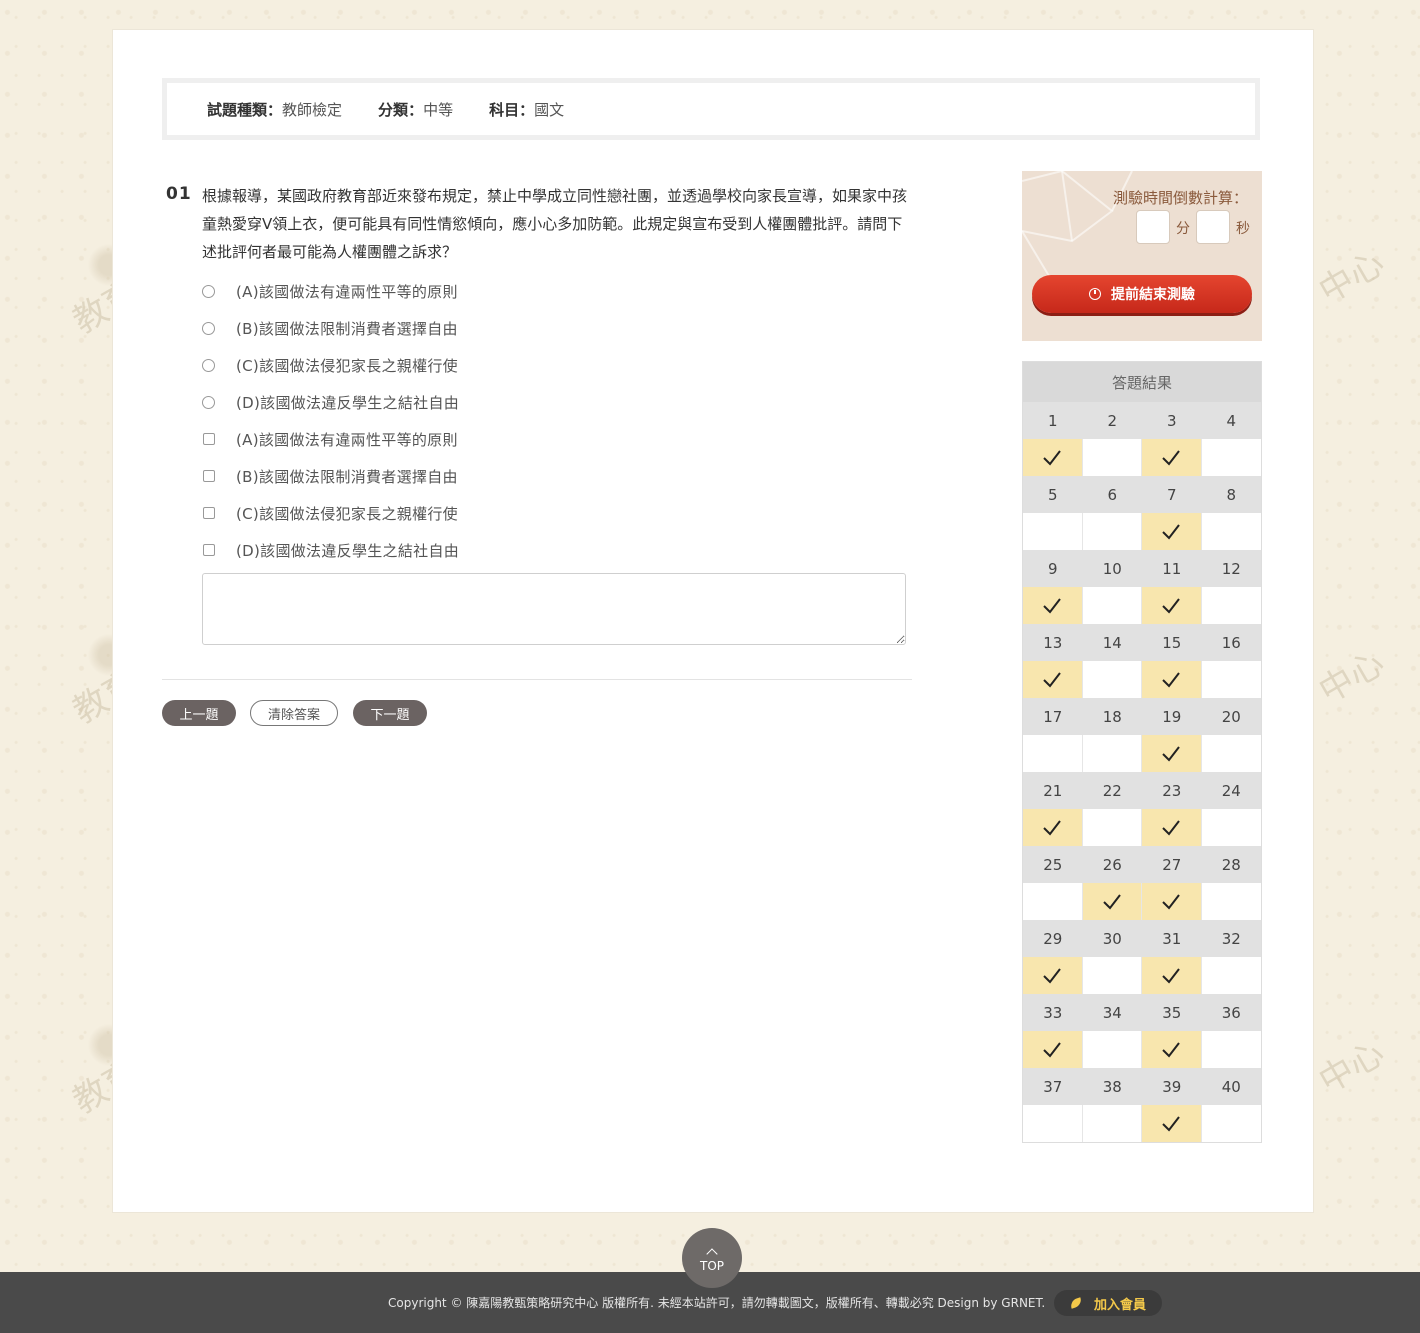  I want to click on prev-question-button: 上一題, so click(199, 713).